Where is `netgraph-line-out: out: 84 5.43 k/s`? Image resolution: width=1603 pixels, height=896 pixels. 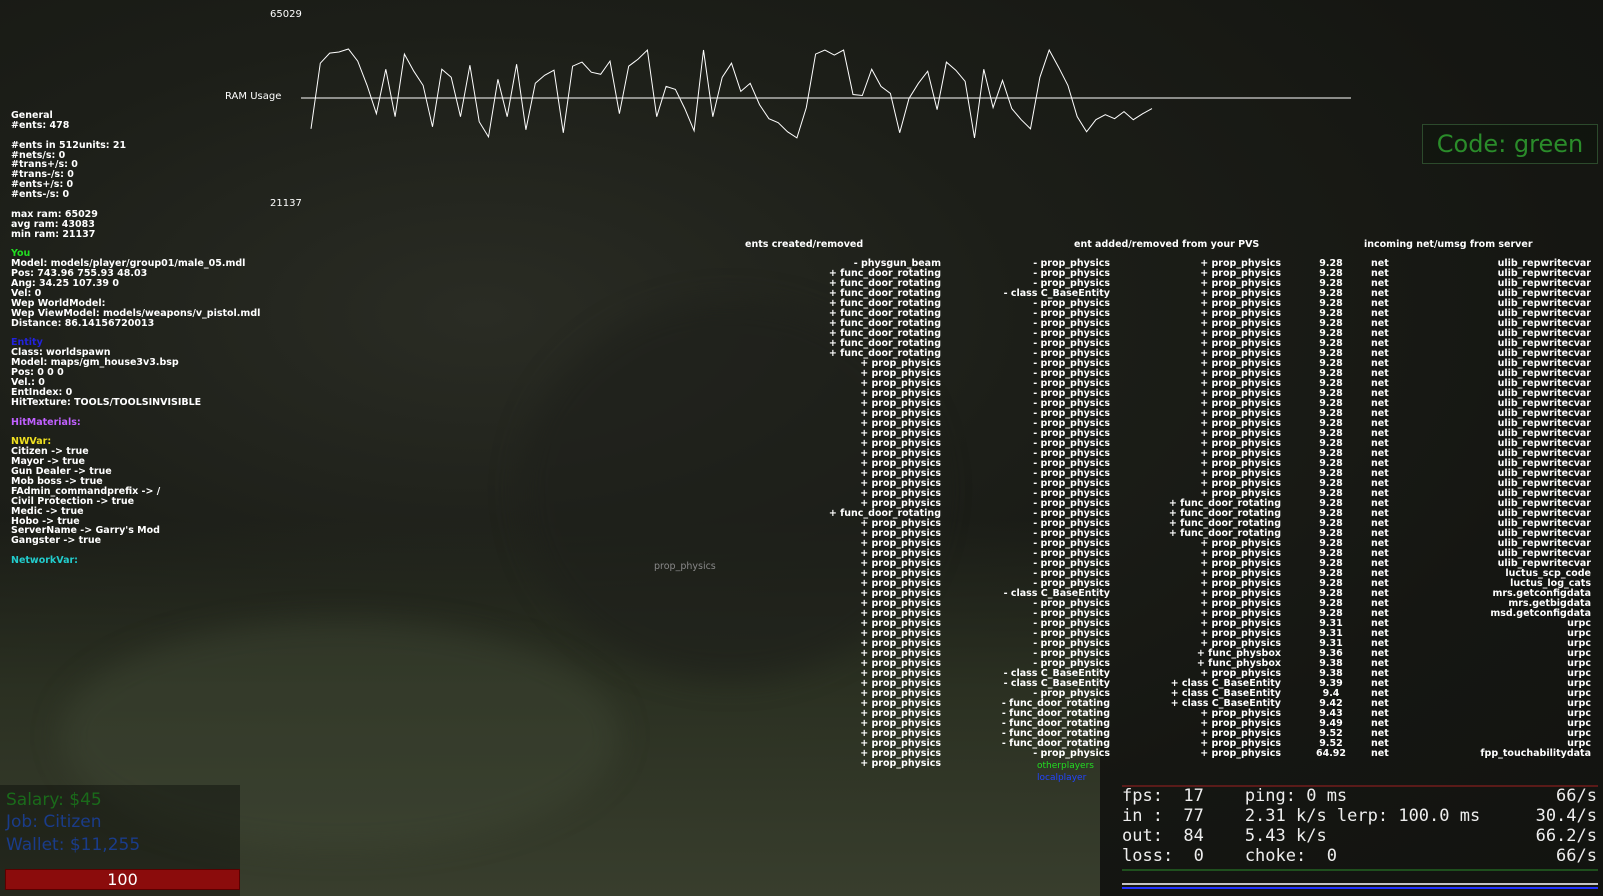
netgraph-line-out: out: 84 5.43 k/s is located at coordinates (1224, 836).